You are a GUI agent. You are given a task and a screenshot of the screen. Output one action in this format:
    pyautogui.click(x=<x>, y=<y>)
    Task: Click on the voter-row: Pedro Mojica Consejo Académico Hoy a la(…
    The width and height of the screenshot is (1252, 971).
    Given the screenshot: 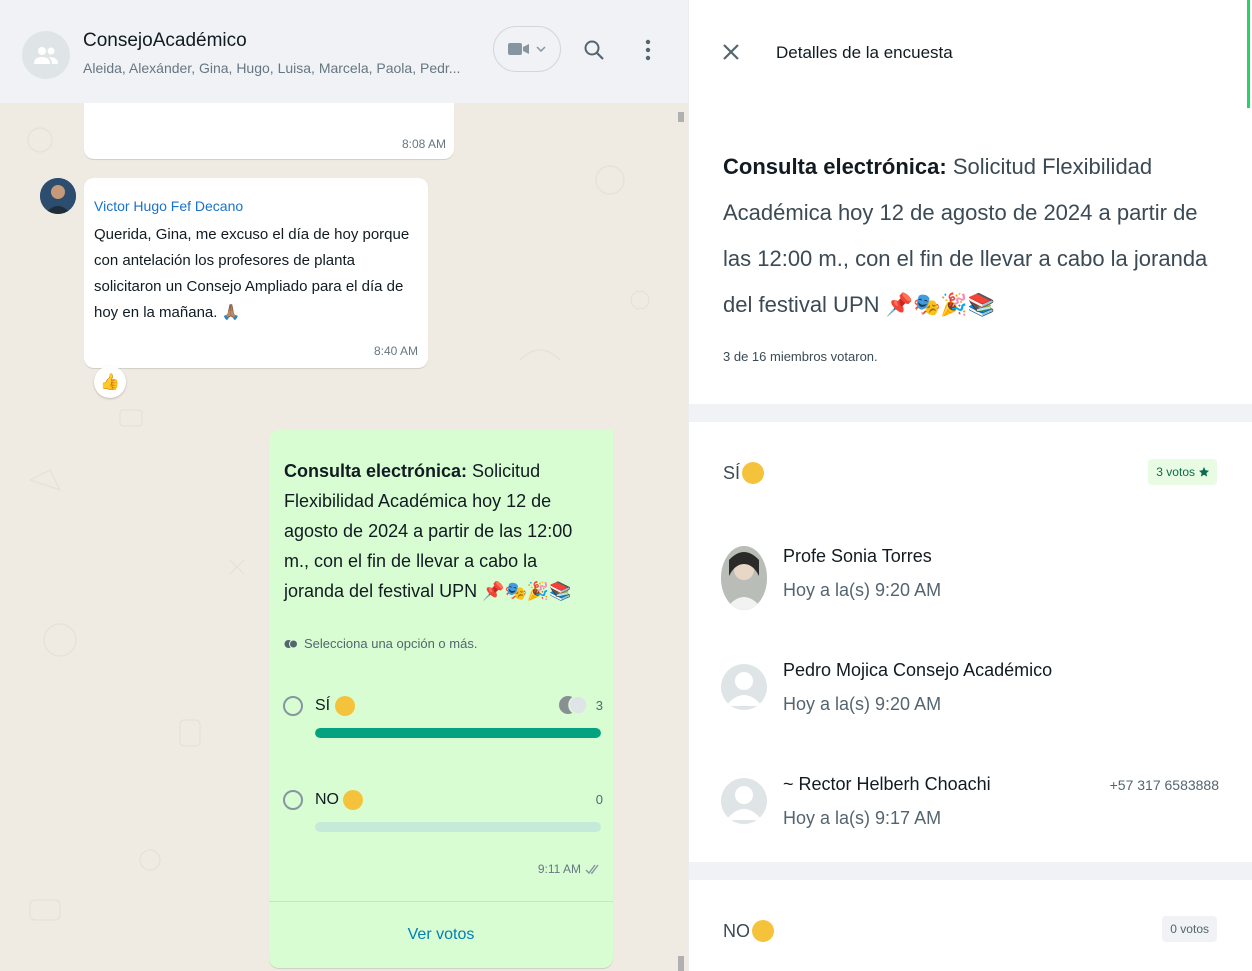 What is the action you would take?
    pyautogui.click(x=969, y=695)
    